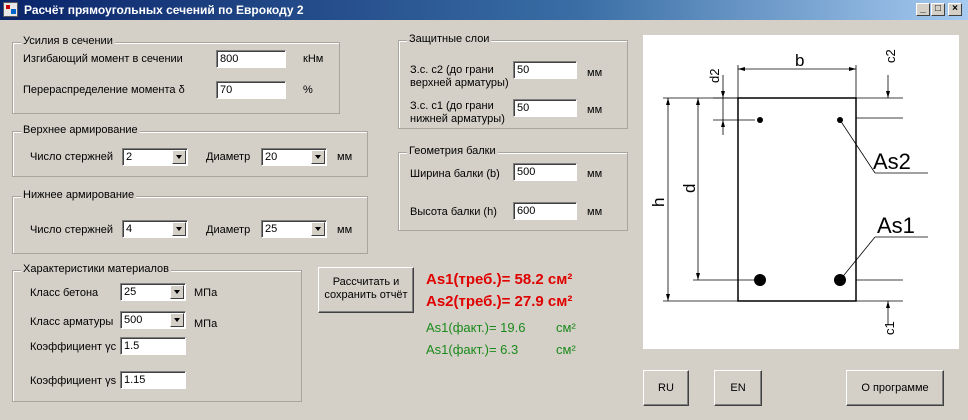 This screenshot has height=420, width=968. I want to click on beam-outline, so click(797, 199).